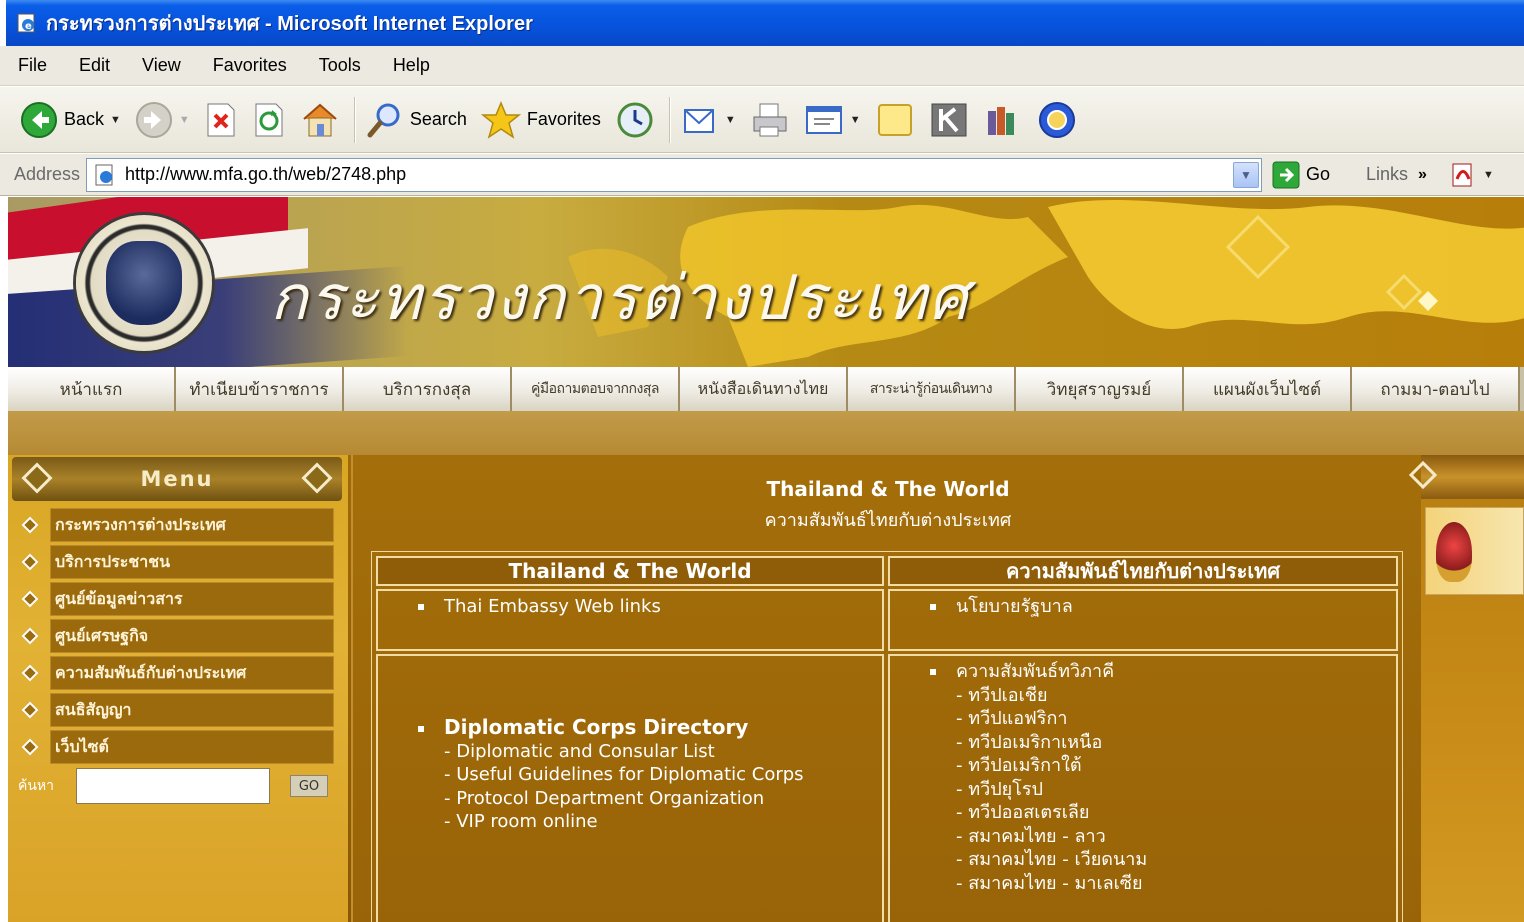 Image resolution: width=1524 pixels, height=922 pixels. What do you see at coordinates (269, 120) in the screenshot?
I see `refresh-button` at bounding box center [269, 120].